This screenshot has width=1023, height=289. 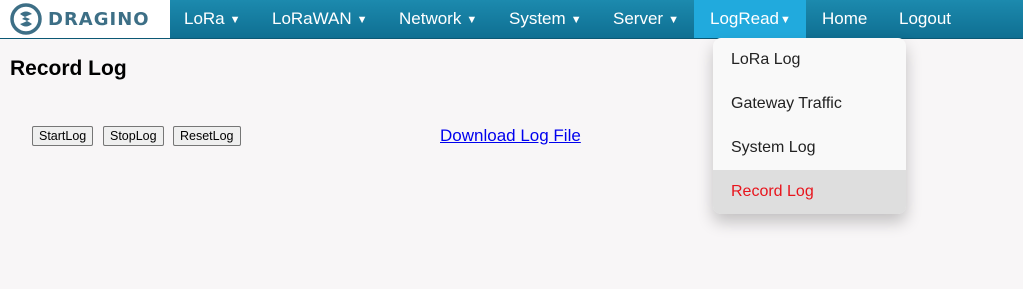 I want to click on nav-logread-label: LogRead, so click(x=745, y=18).